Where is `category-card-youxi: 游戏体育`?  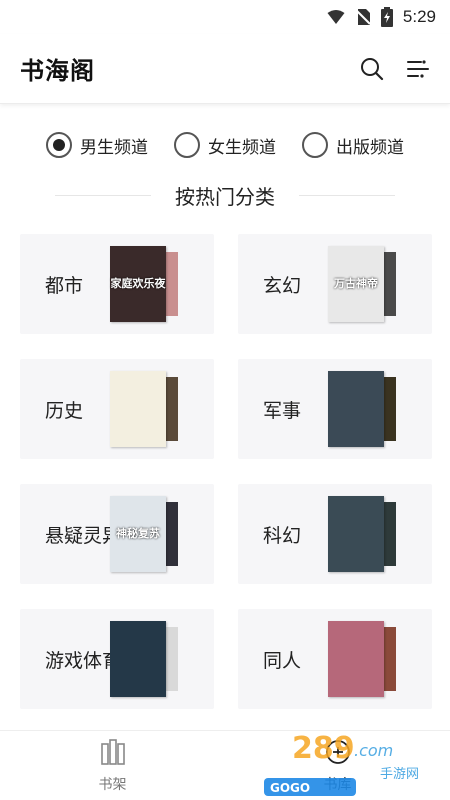
category-card-youxi: 游戏体育 is located at coordinates (117, 659).